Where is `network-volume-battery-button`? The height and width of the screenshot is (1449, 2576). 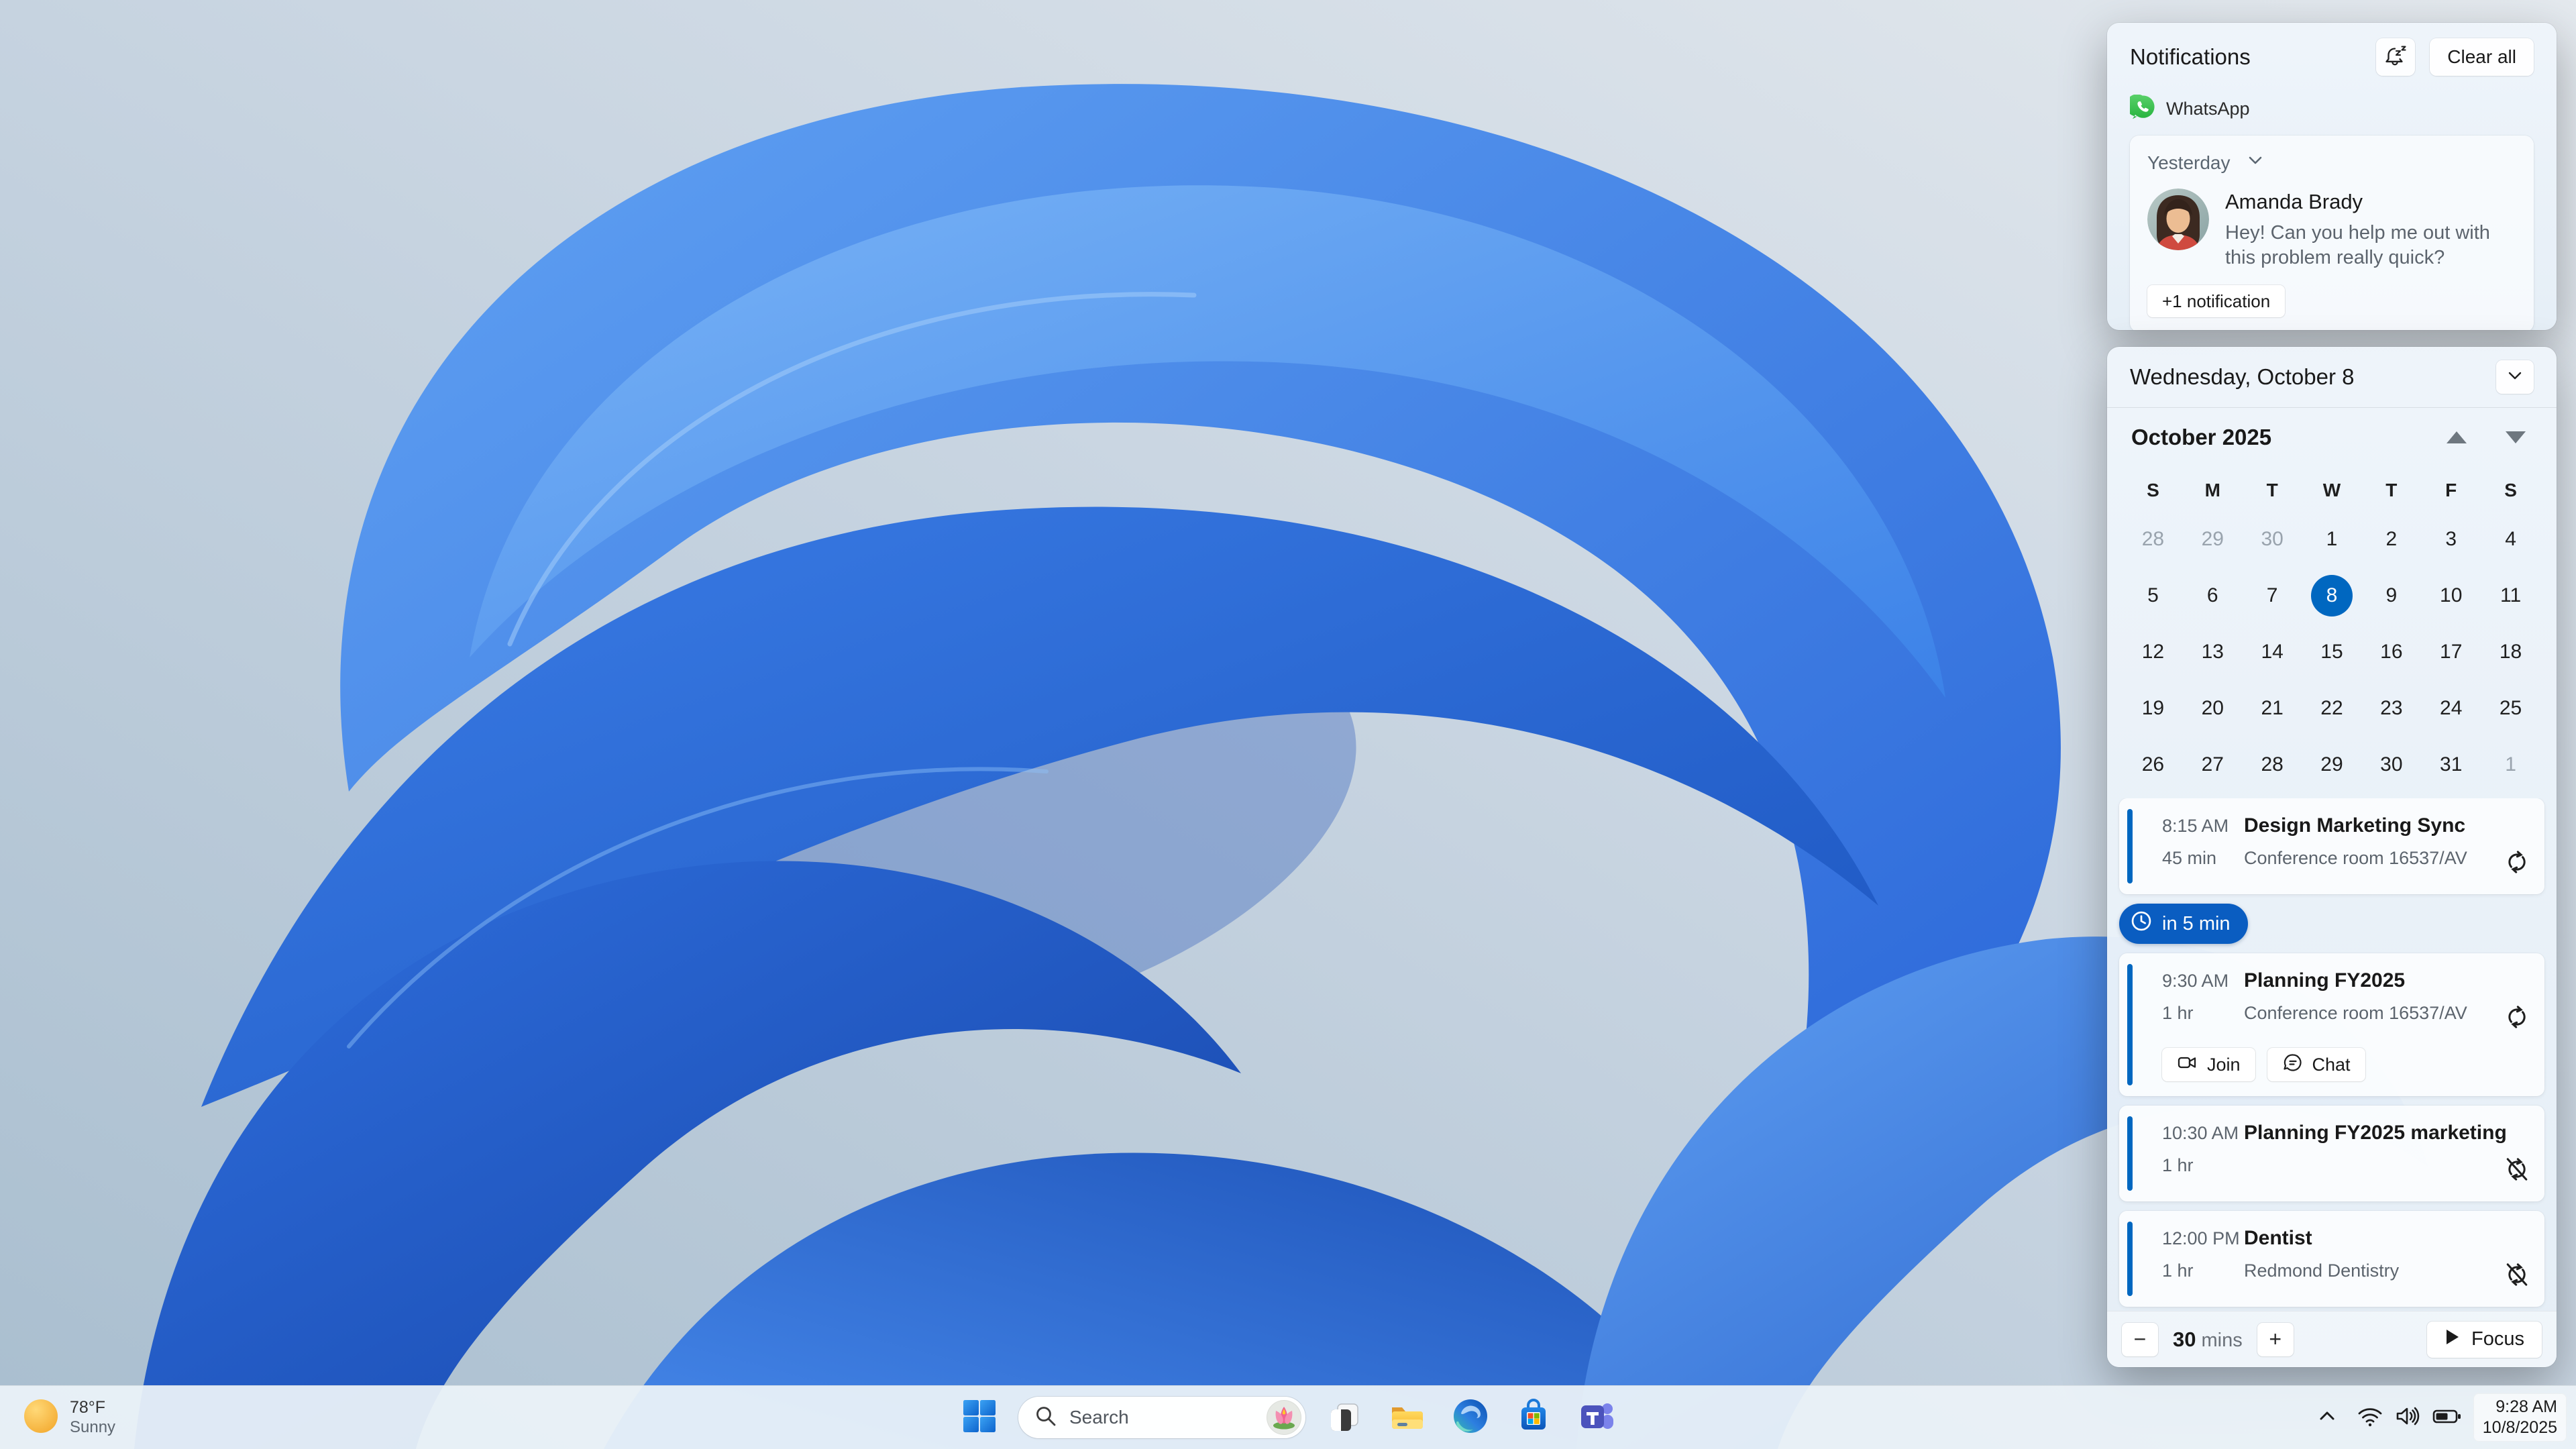 network-volume-battery-button is located at coordinates (2409, 1417).